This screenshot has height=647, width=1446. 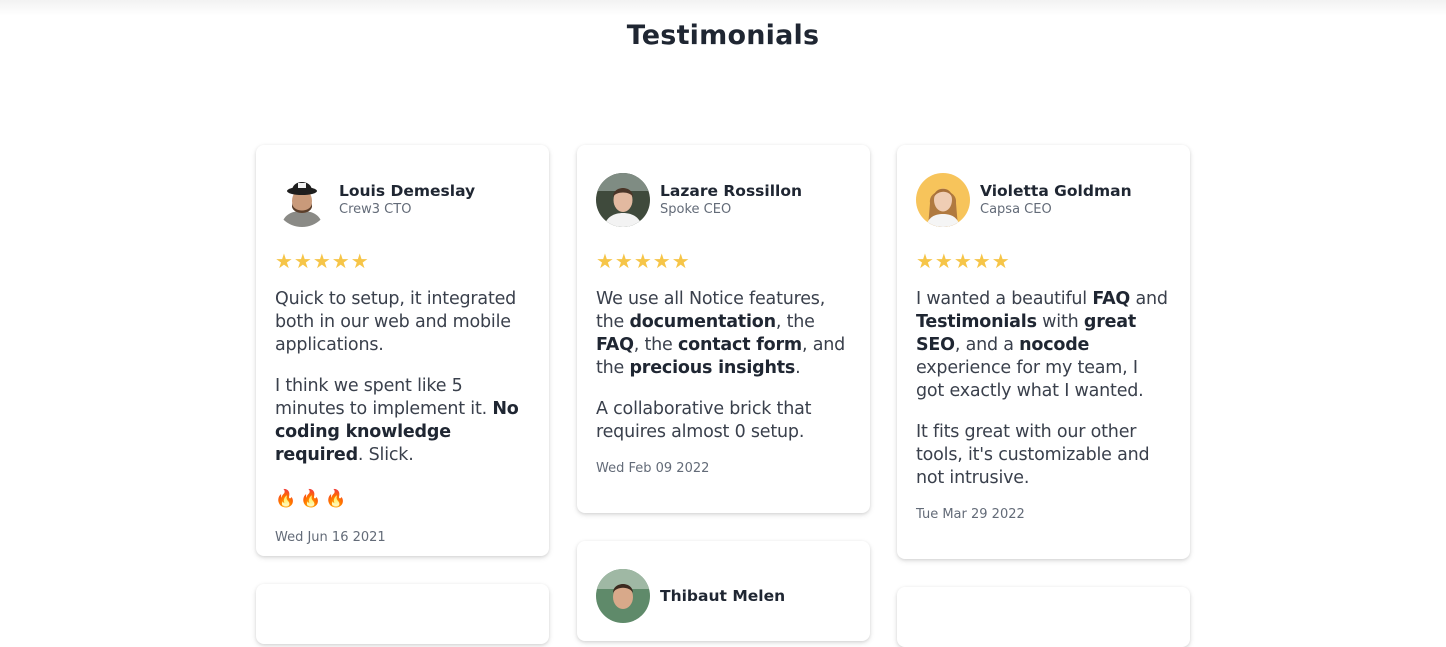 I want to click on testimonial-card: Thibaut Melen, so click(x=723, y=591).